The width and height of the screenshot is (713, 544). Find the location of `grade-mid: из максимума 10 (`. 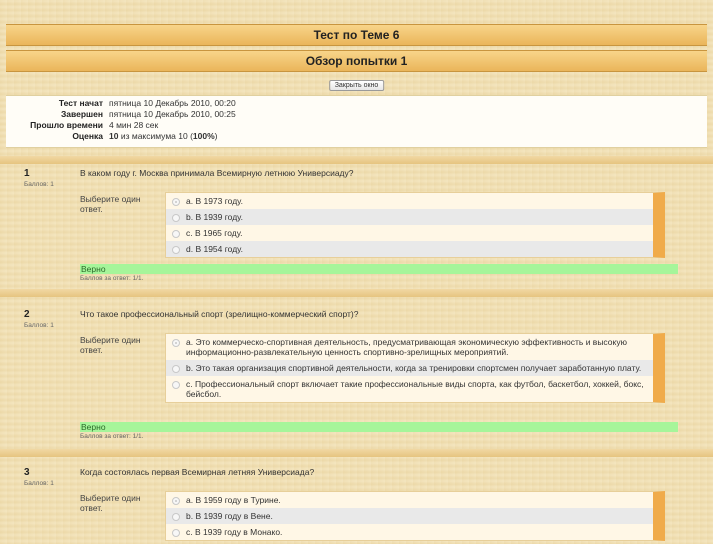

grade-mid: из максимума 10 ( is located at coordinates (156, 136).